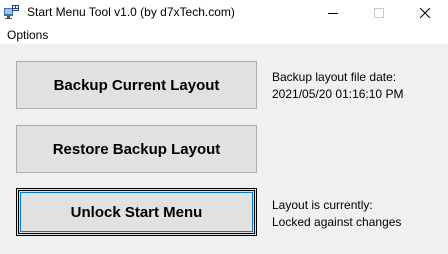  I want to click on restore-button-label: Restore Backup Layout, so click(136, 149).